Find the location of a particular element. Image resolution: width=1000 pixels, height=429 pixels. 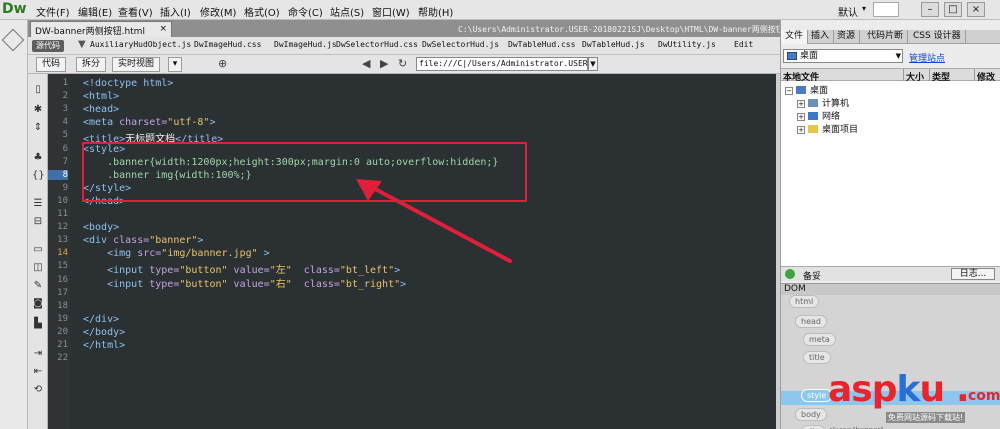

watermark-subtitle: 免费网站源码下载站! is located at coordinates (926, 417).